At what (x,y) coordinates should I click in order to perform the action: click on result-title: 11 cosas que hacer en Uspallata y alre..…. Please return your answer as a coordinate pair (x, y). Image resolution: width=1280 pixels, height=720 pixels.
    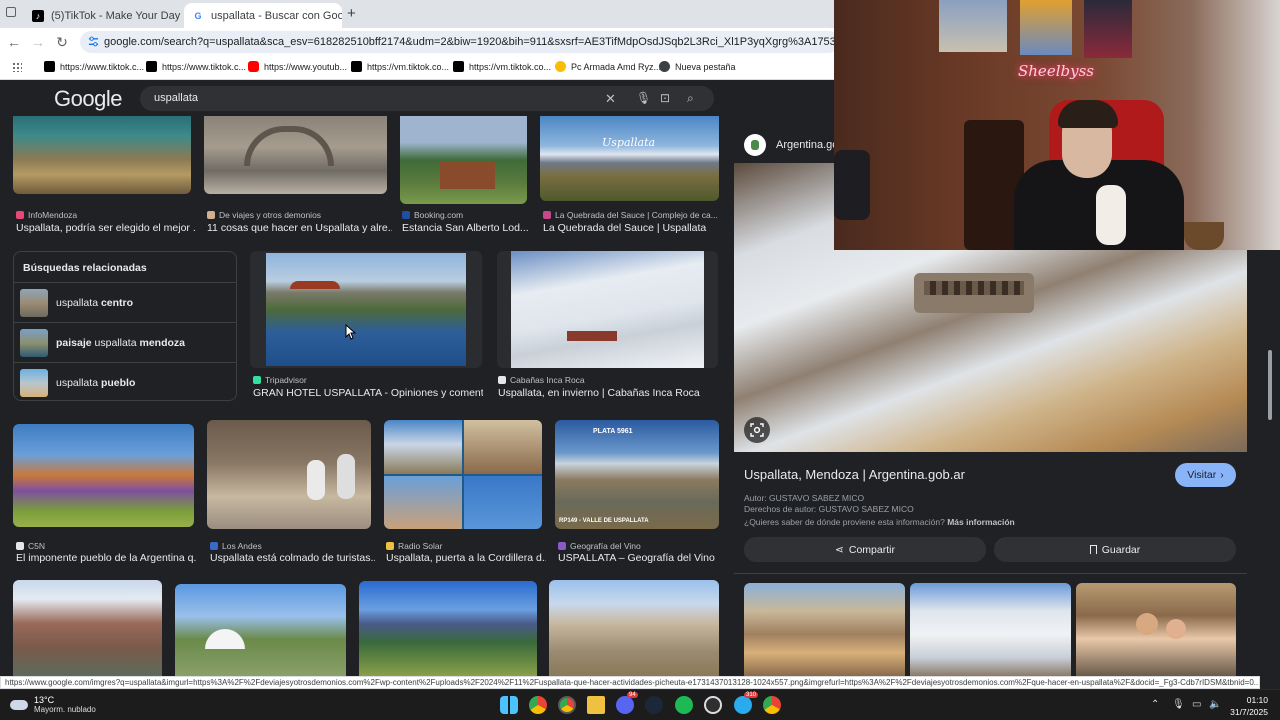
    Looking at the image, I should click on (299, 228).